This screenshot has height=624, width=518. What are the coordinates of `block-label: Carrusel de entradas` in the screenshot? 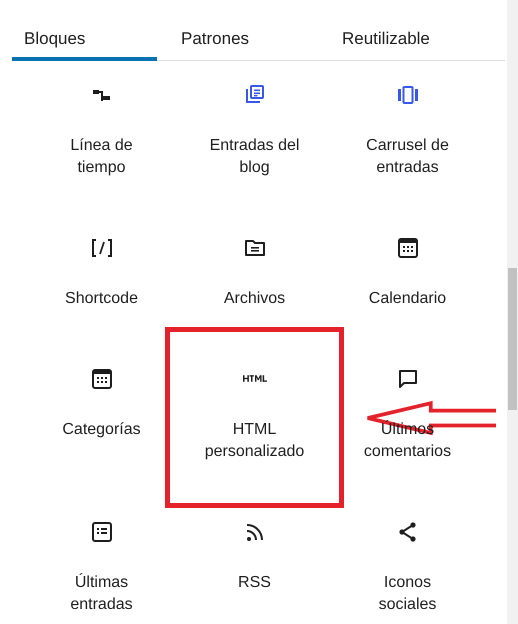 It's located at (408, 157).